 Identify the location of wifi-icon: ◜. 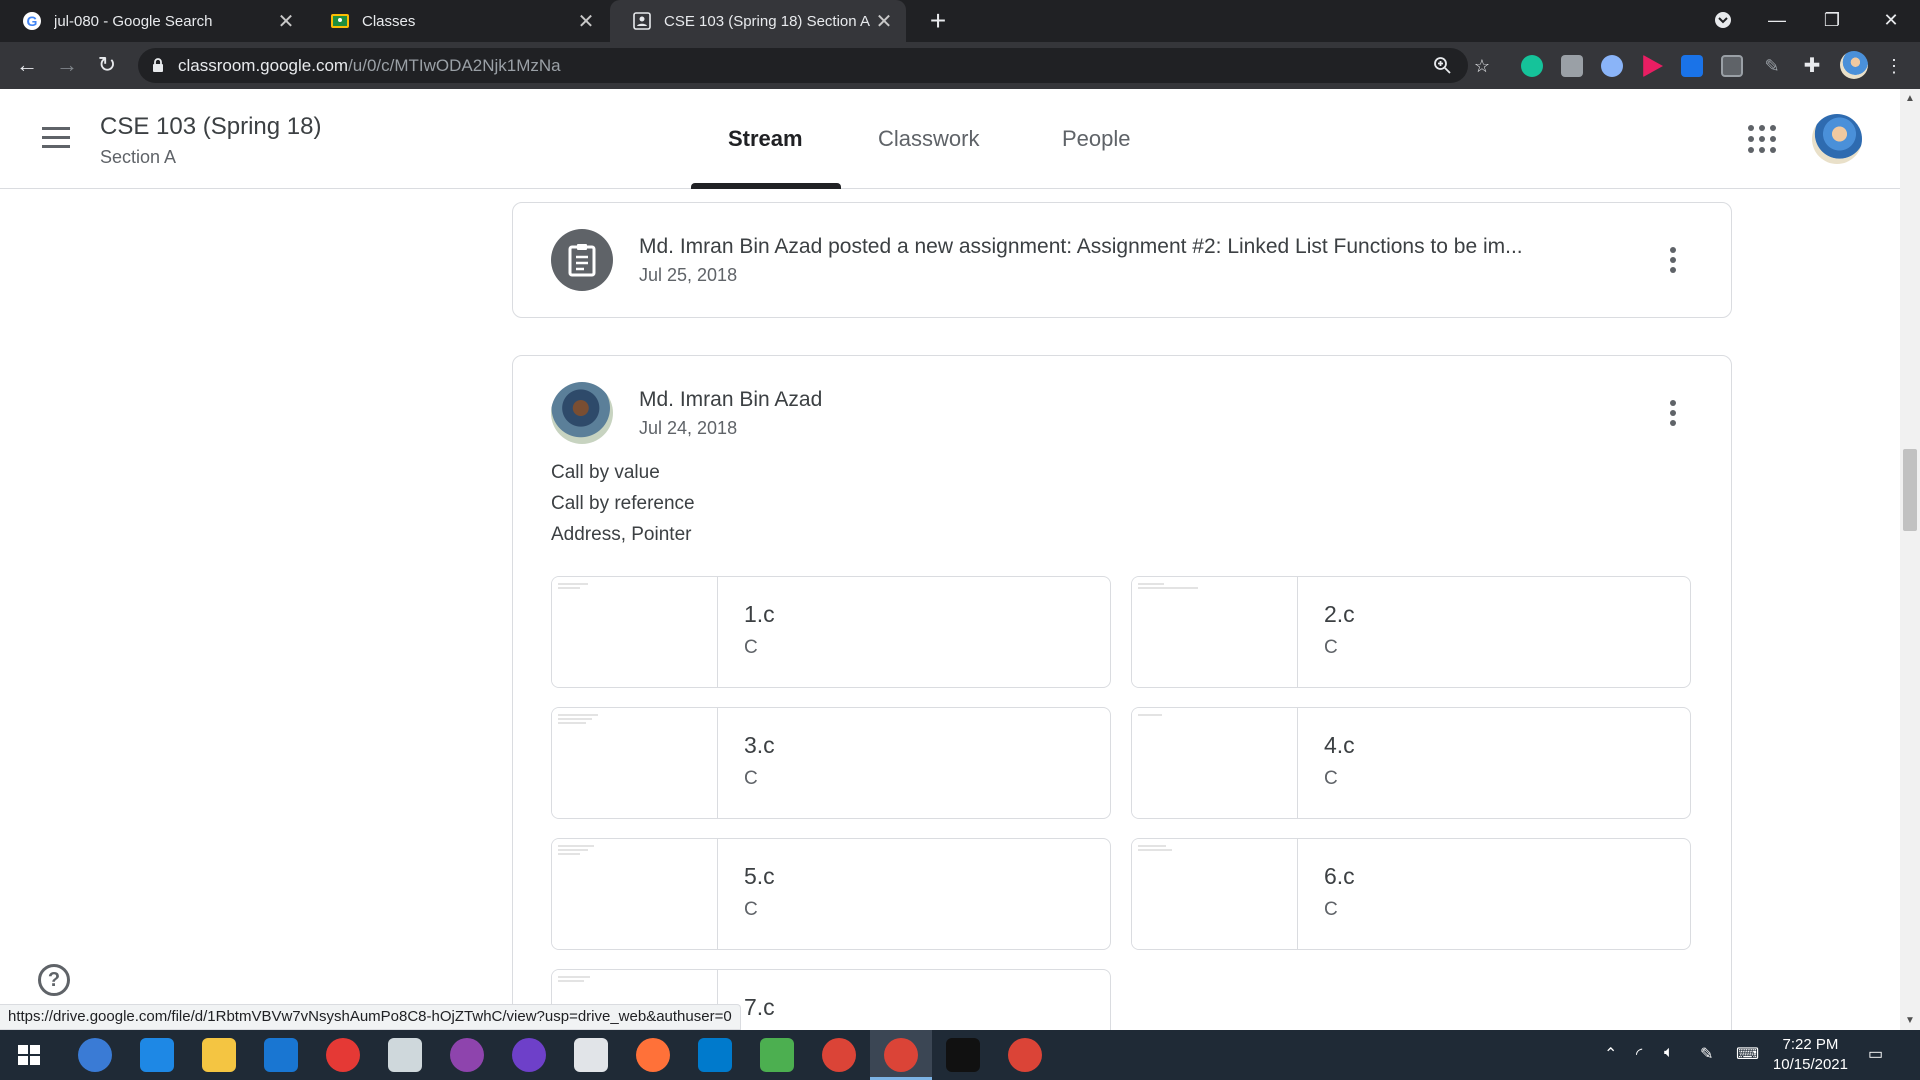
(1639, 1054).